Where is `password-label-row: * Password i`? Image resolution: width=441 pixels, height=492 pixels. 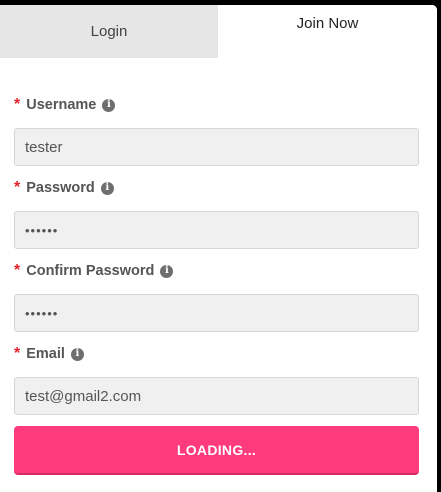
password-label-row: * Password i is located at coordinates (216, 188).